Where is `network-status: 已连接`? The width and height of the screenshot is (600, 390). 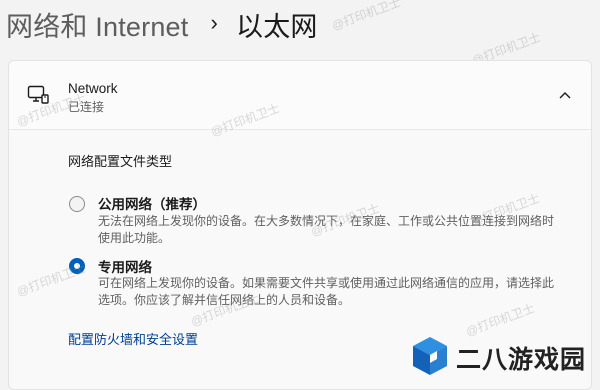 network-status: 已连接 is located at coordinates (86, 107).